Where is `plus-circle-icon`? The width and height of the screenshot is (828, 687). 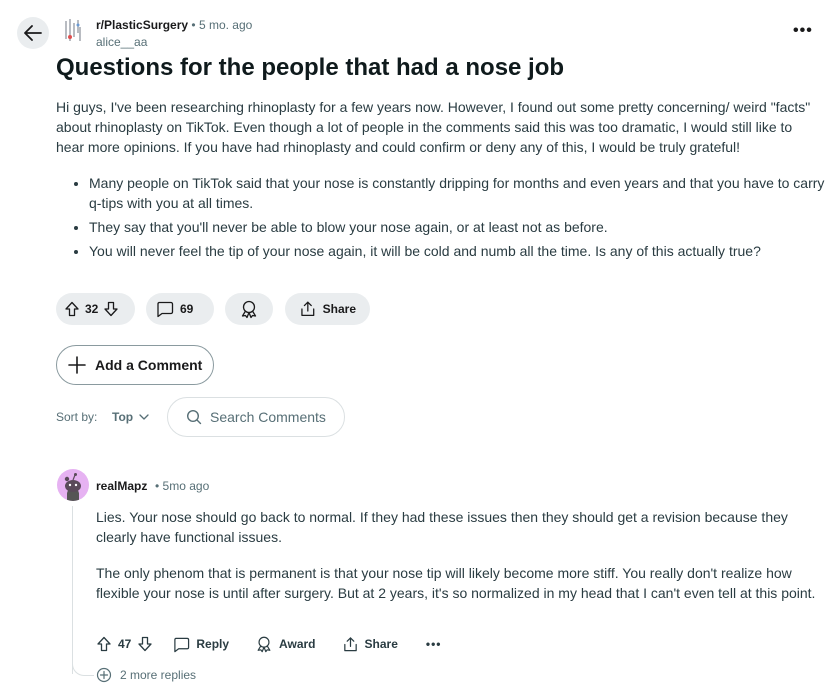 plus-circle-icon is located at coordinates (104, 675).